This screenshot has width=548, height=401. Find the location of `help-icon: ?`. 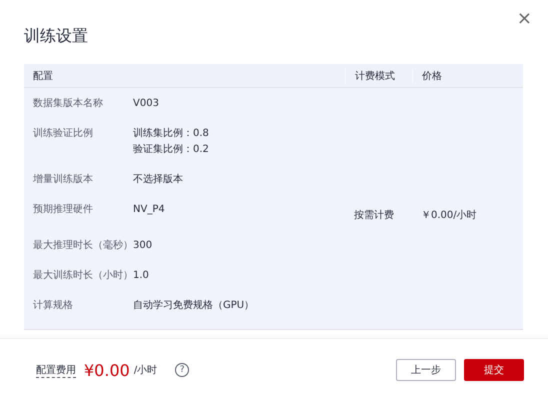

help-icon: ? is located at coordinates (182, 370).